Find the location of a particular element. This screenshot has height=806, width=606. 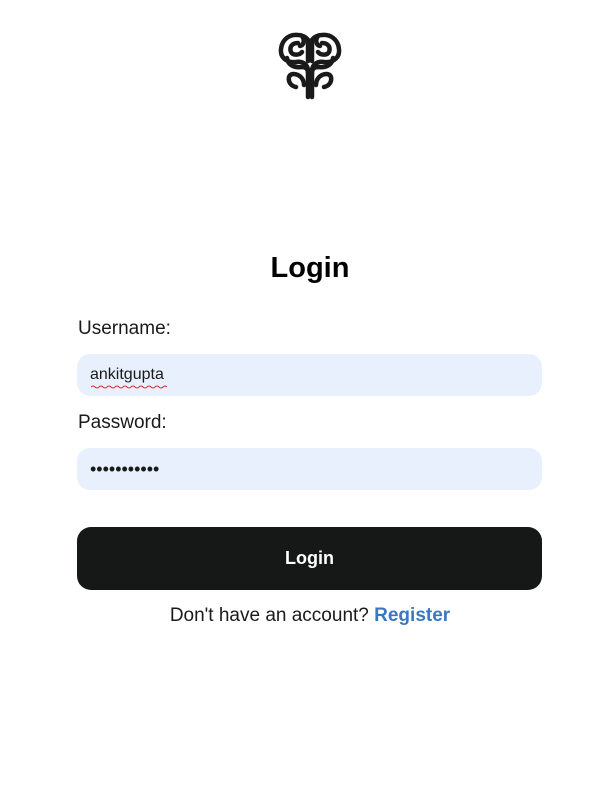

login-button: Login is located at coordinates (309, 558).